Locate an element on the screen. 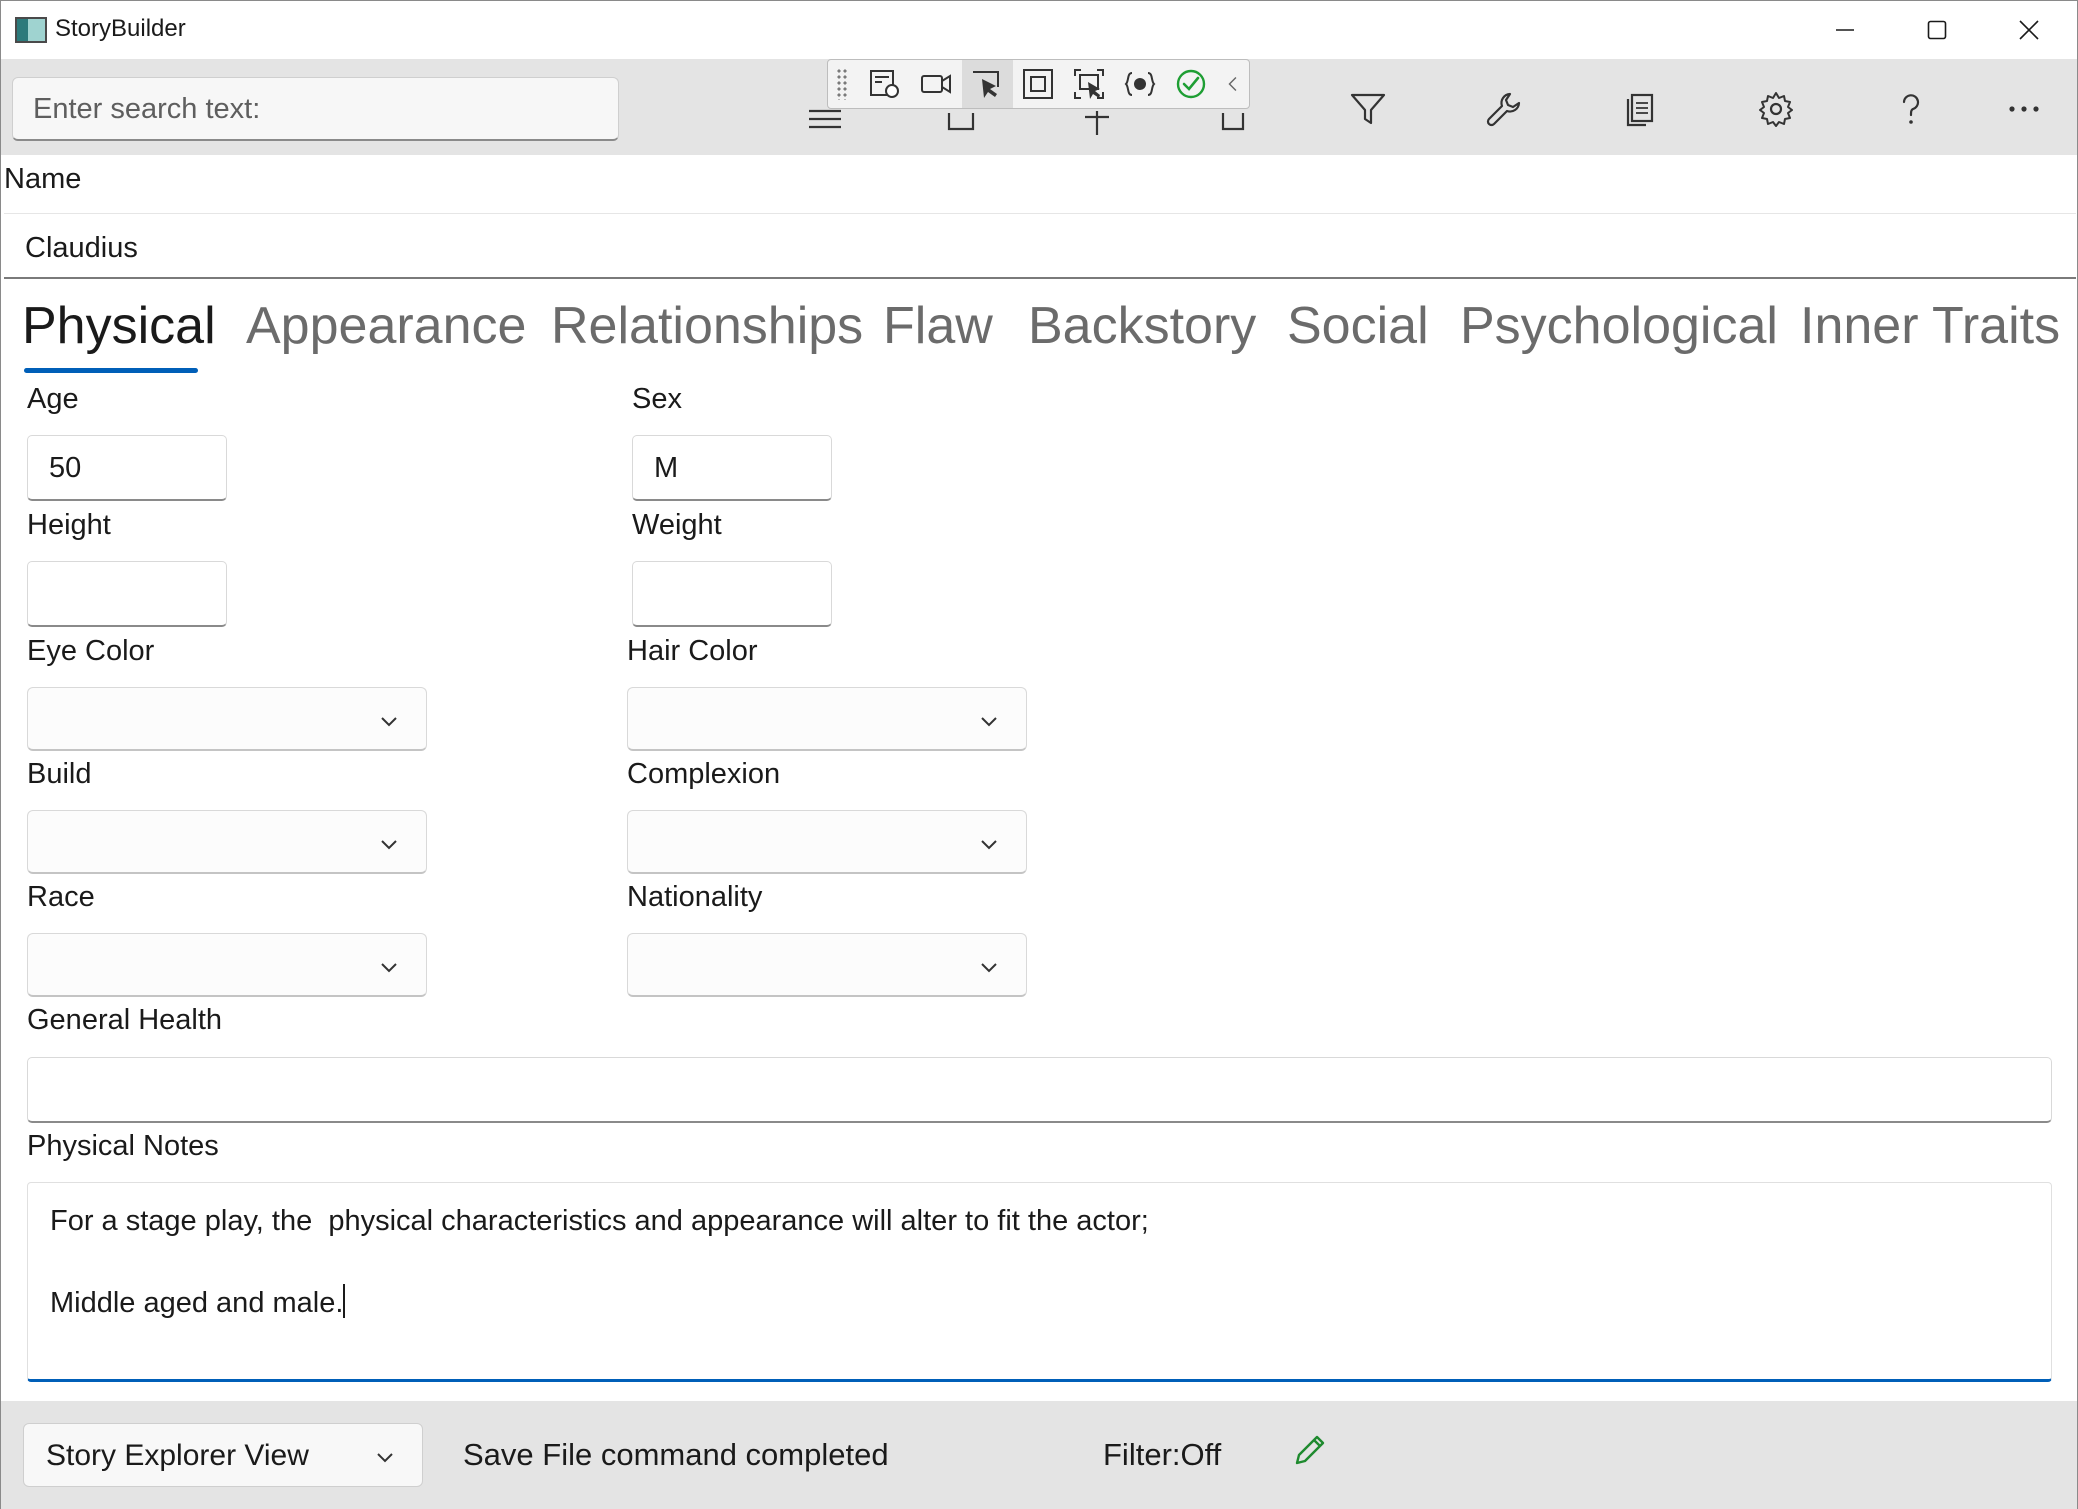 The width and height of the screenshot is (2078, 1509). race-dropdown is located at coordinates (227, 965).